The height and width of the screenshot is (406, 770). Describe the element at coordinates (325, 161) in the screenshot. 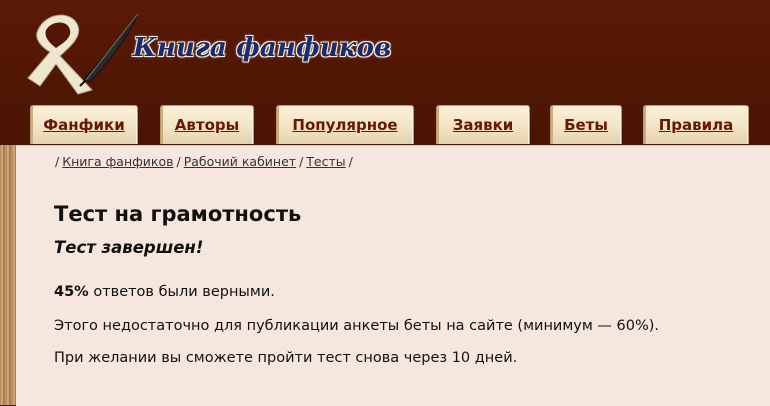

I see `breadcrumb-link-tests: Тесты` at that location.